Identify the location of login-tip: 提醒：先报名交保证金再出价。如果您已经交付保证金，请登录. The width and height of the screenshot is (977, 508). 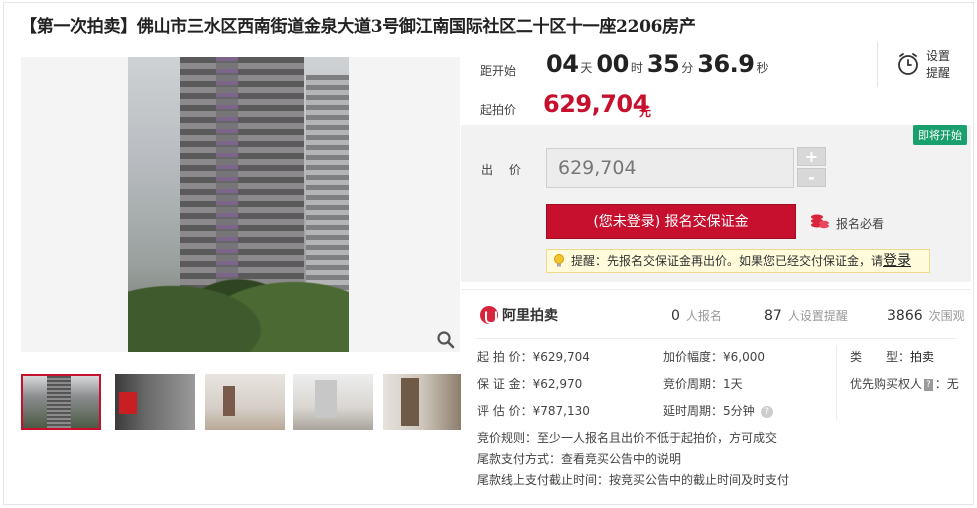
(738, 261).